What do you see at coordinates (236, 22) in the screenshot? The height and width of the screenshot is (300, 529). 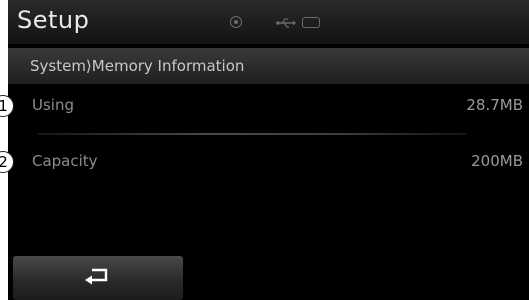 I see `disc-icon` at bounding box center [236, 22].